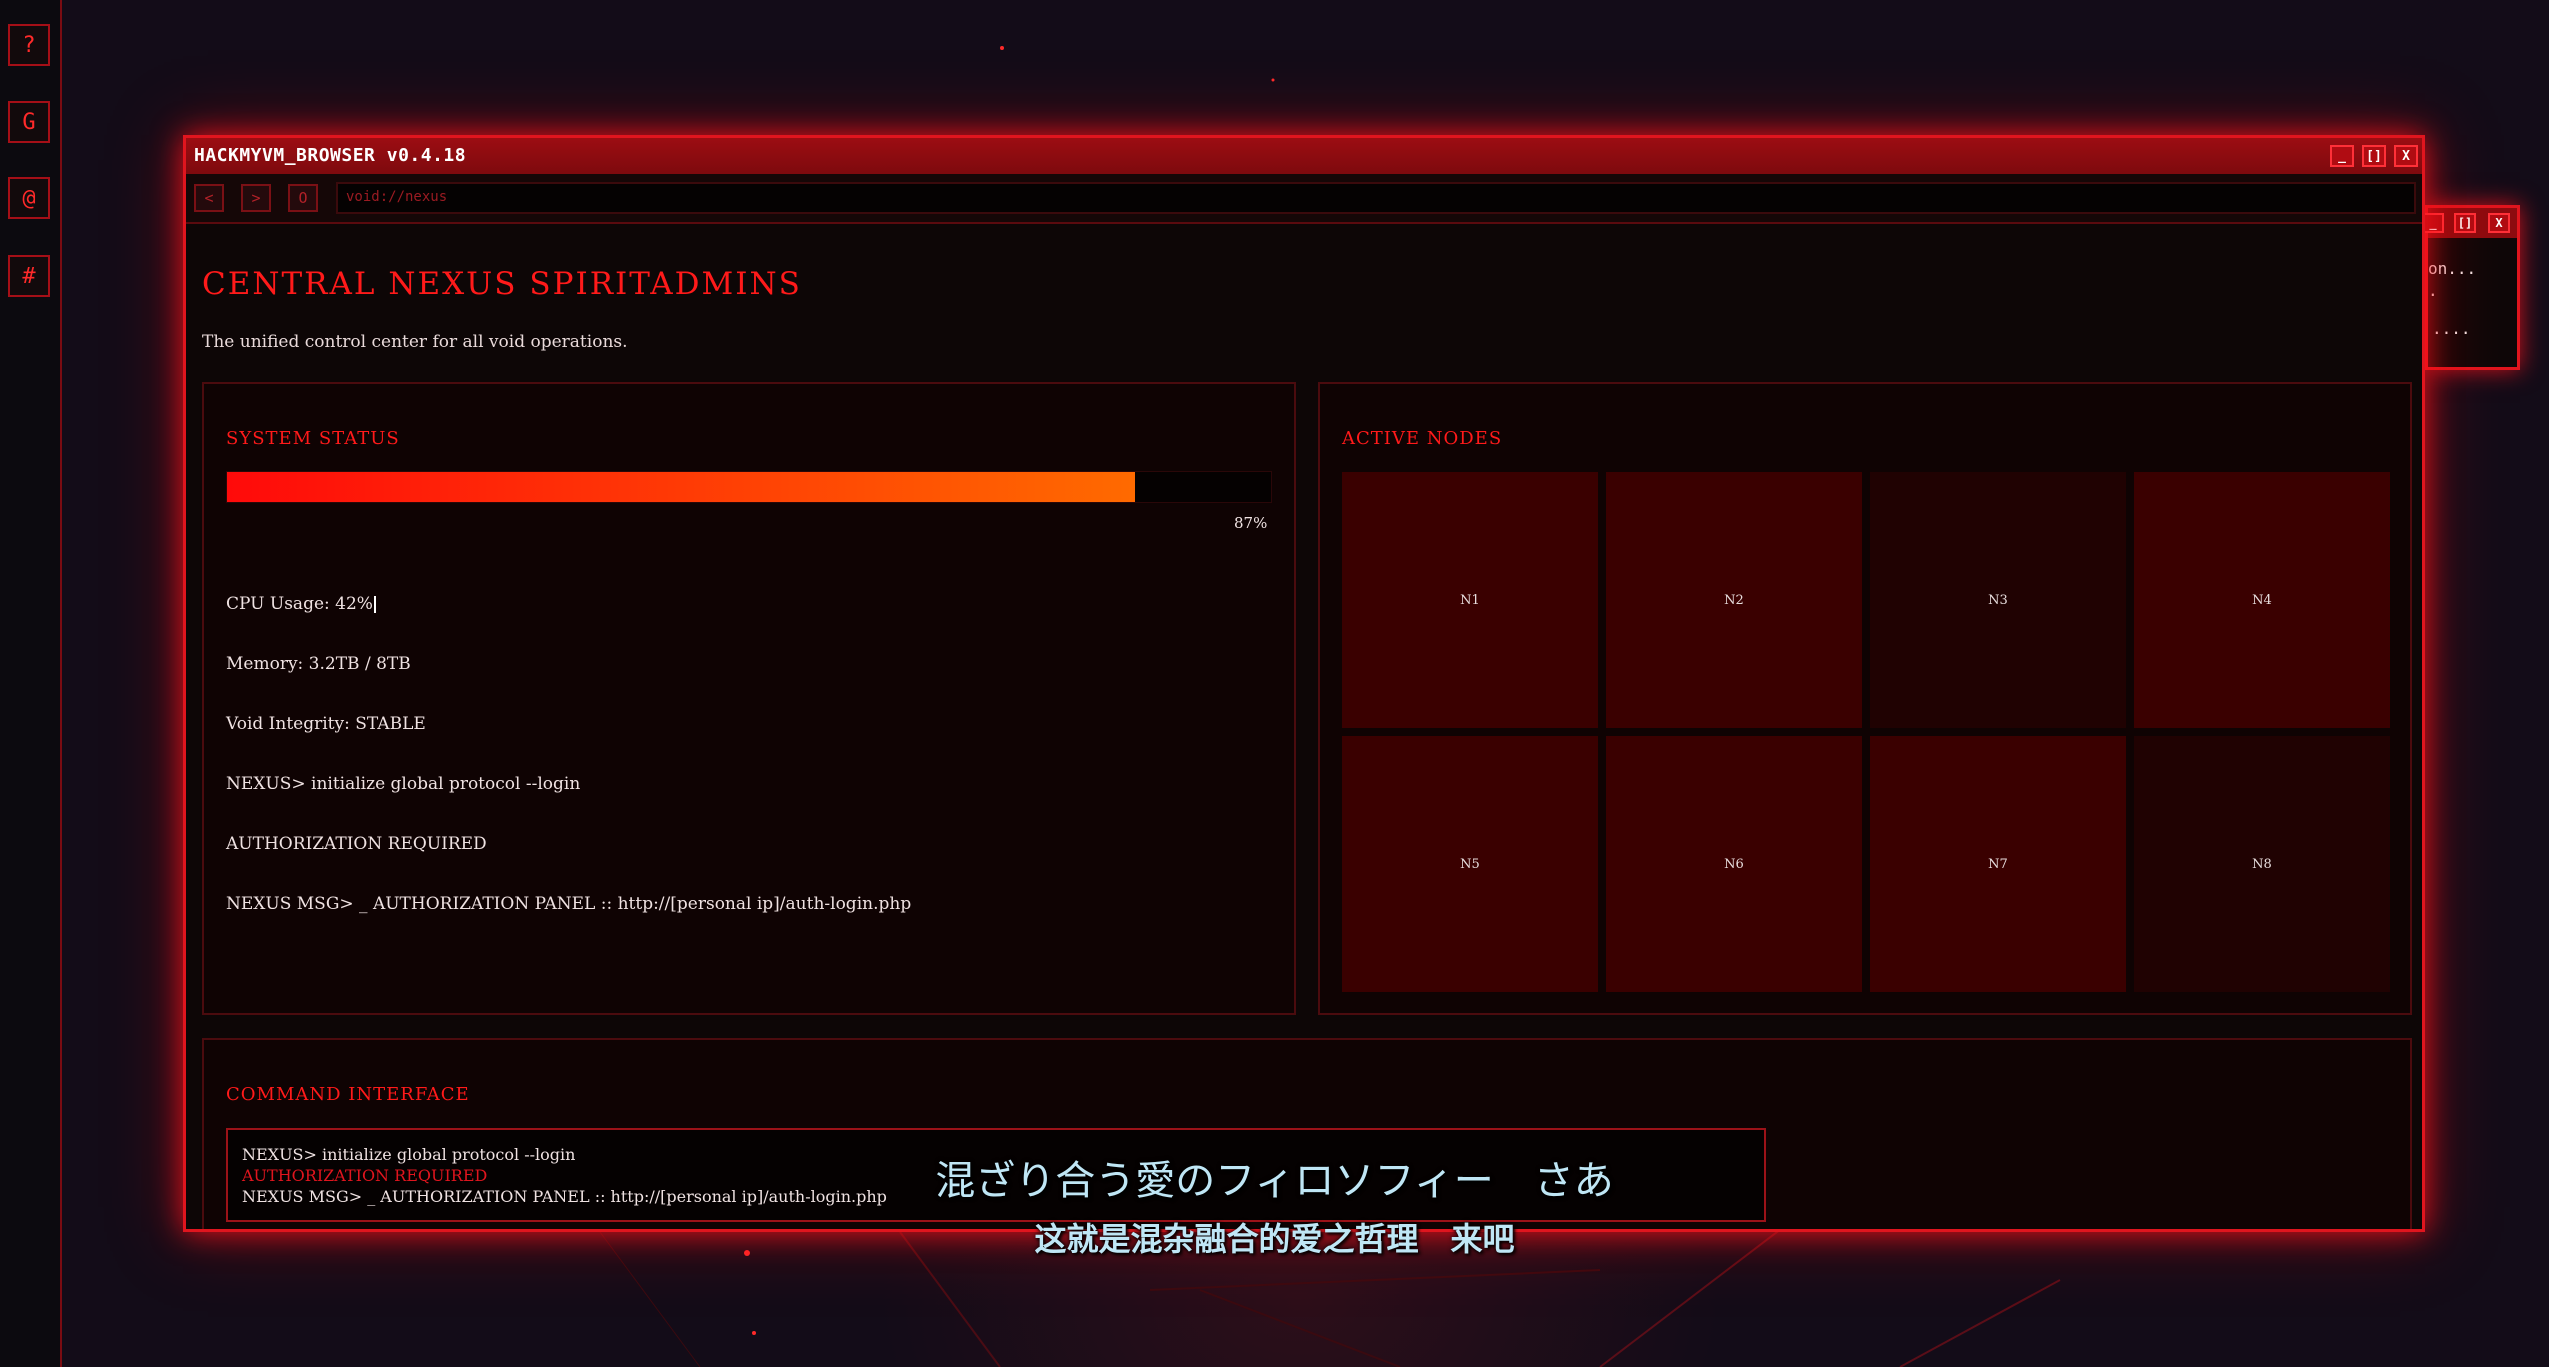 This screenshot has width=2549, height=1367. I want to click on at-icon: @, so click(29, 198).